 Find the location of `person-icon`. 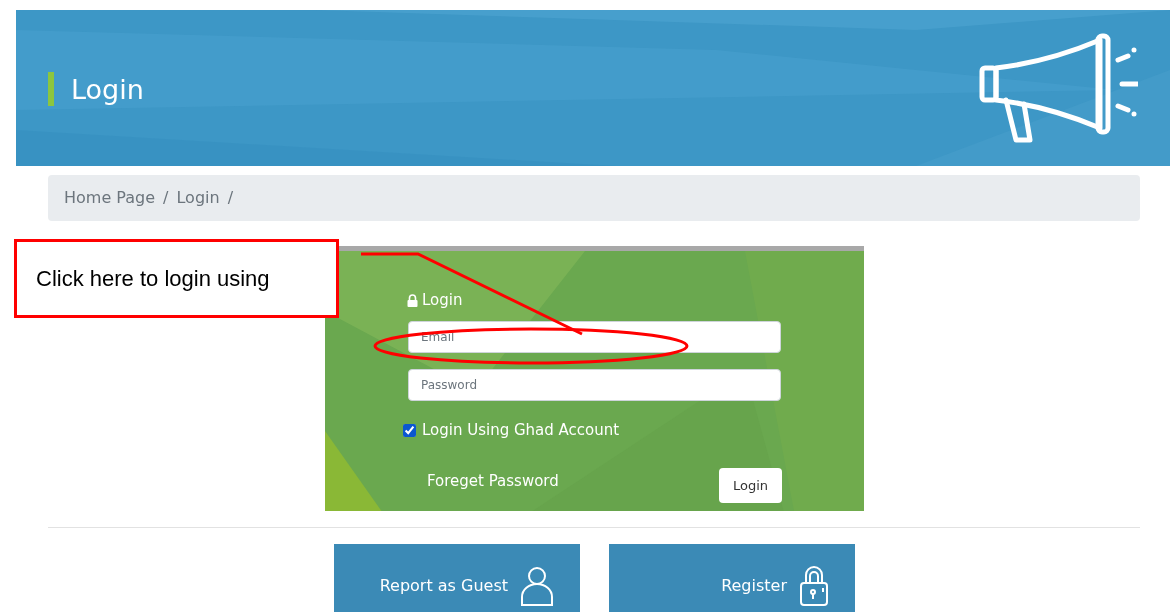

person-icon is located at coordinates (537, 586).